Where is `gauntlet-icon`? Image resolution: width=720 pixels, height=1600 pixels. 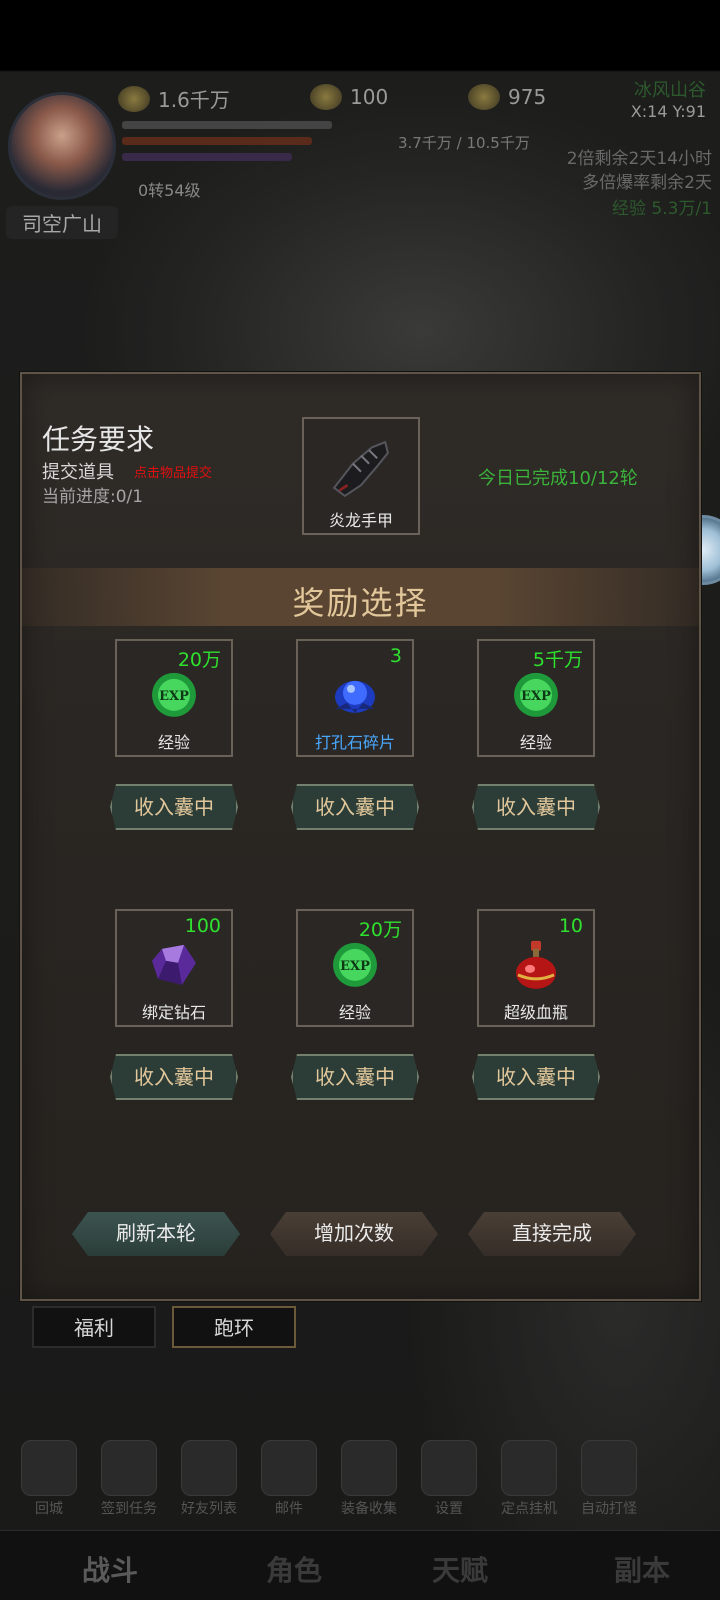
gauntlet-icon is located at coordinates (361, 469).